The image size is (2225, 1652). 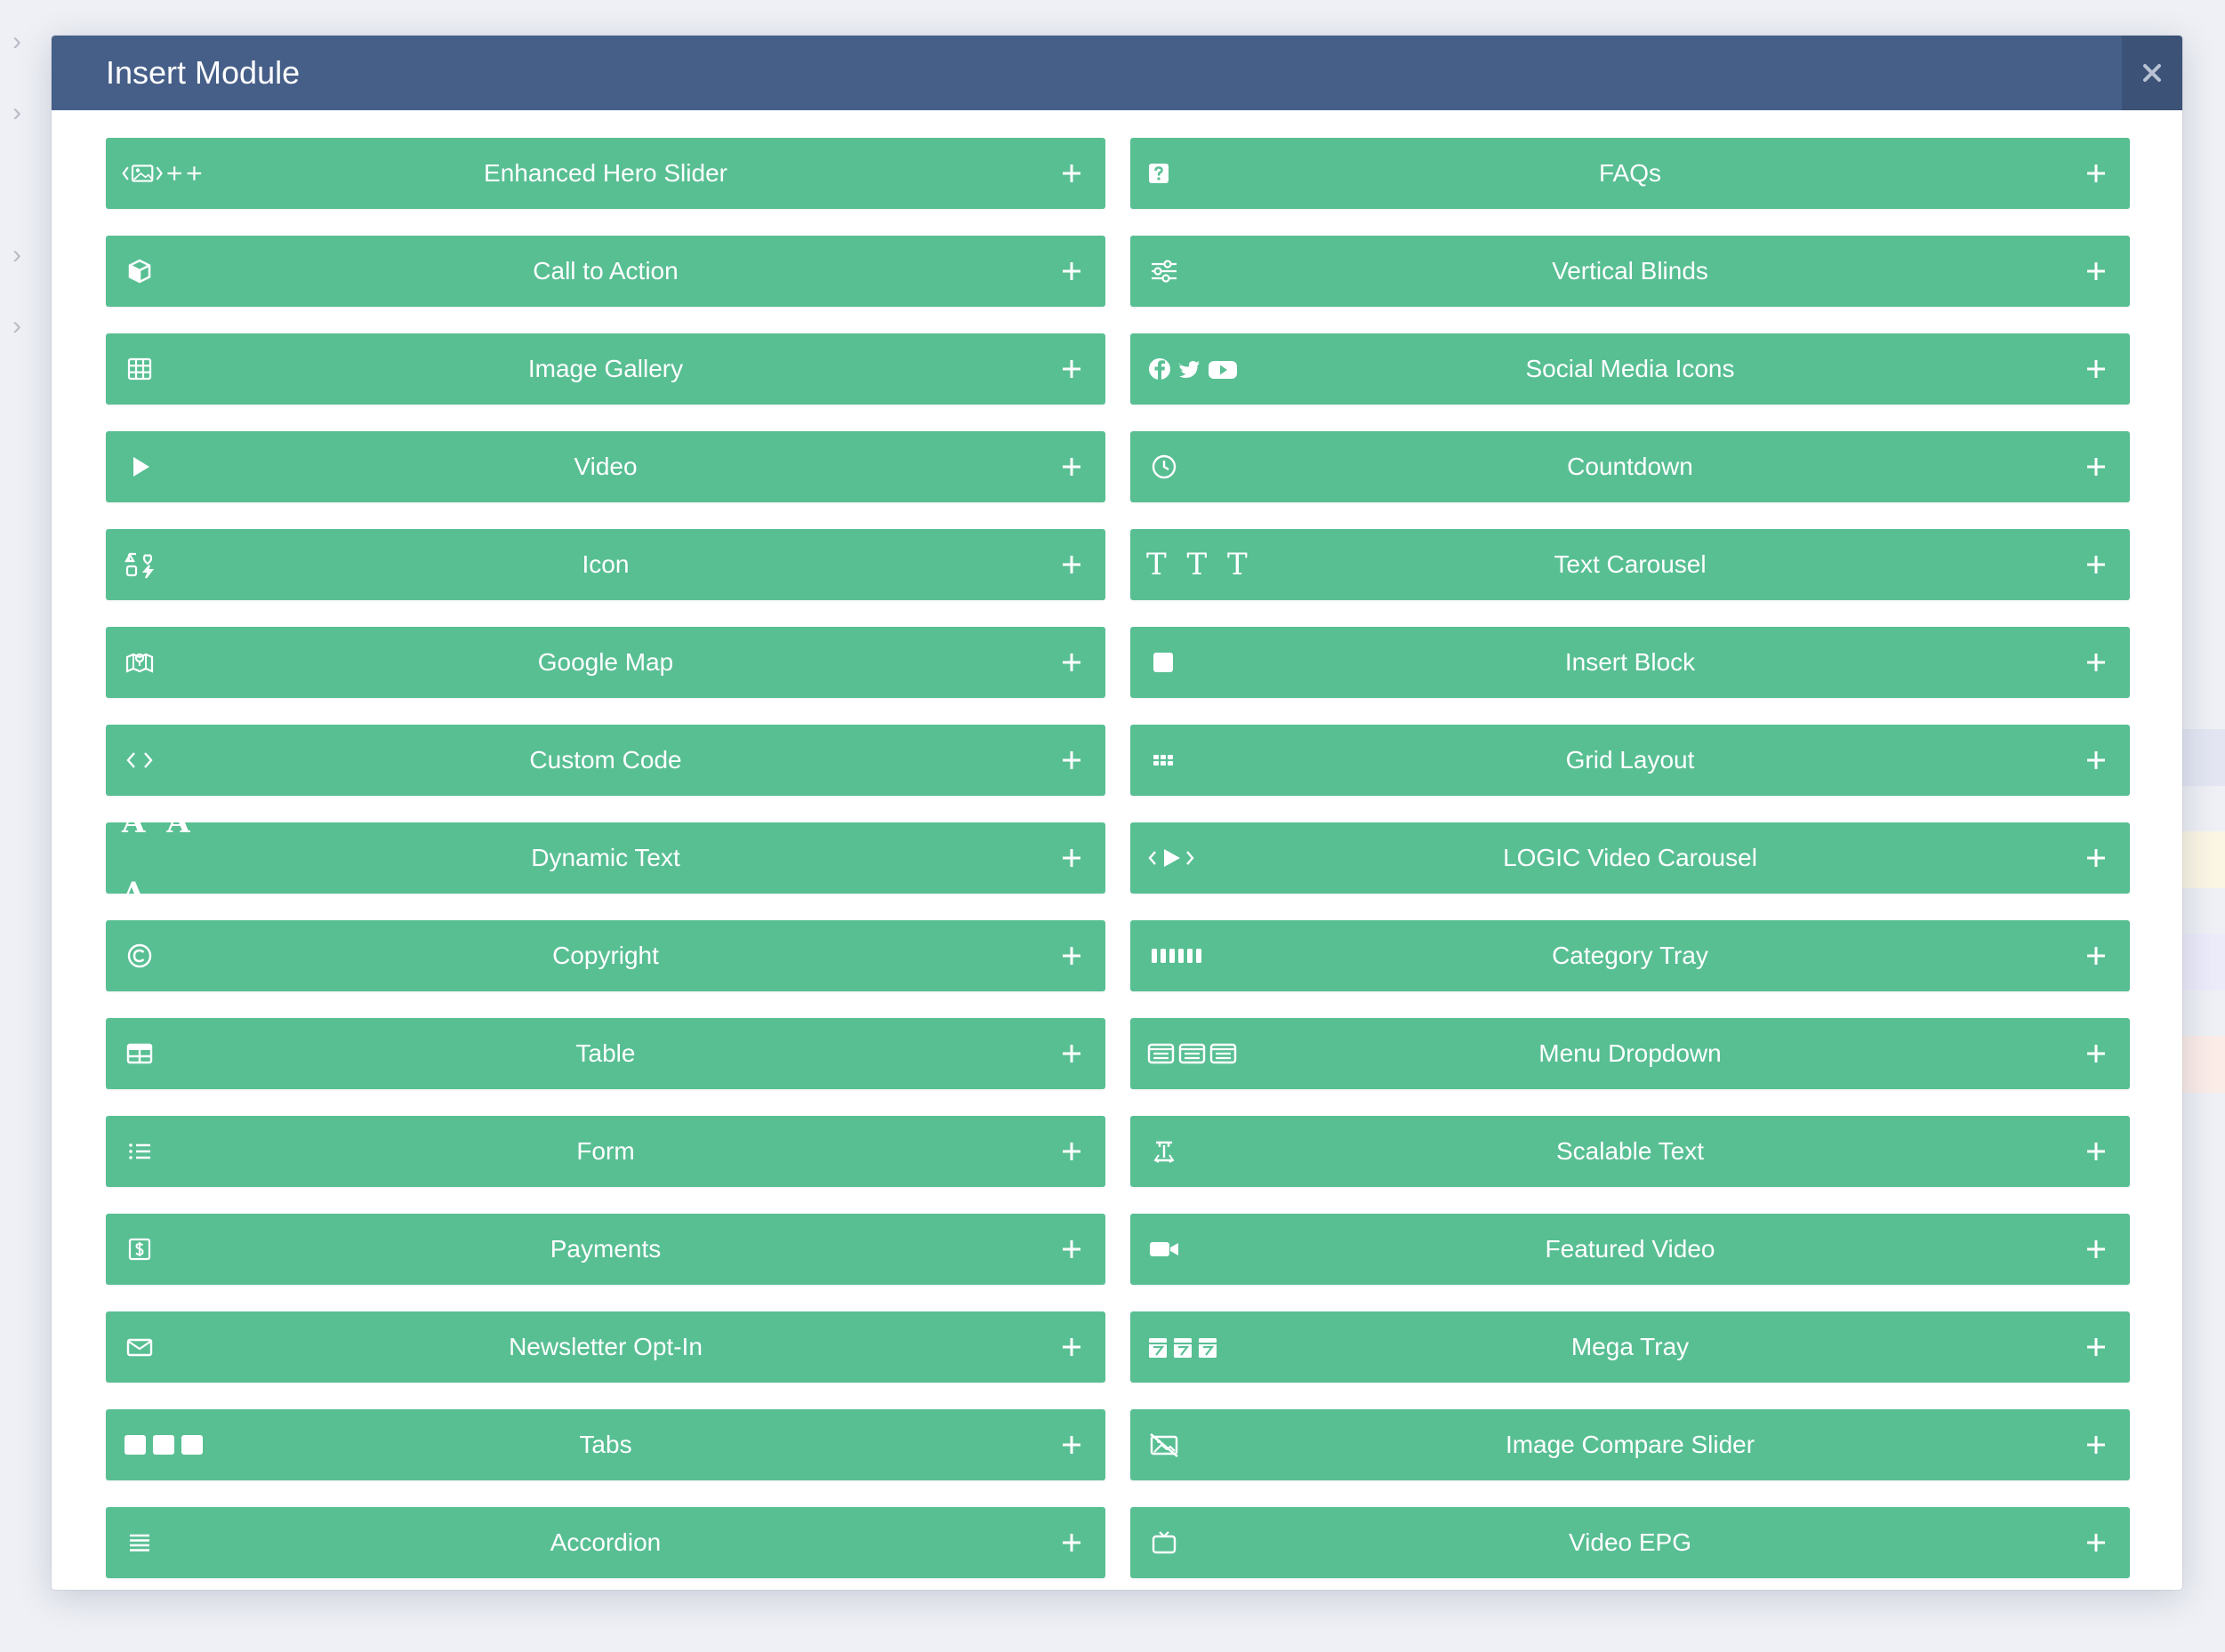 I want to click on module-label: Accordion, so click(x=606, y=1542).